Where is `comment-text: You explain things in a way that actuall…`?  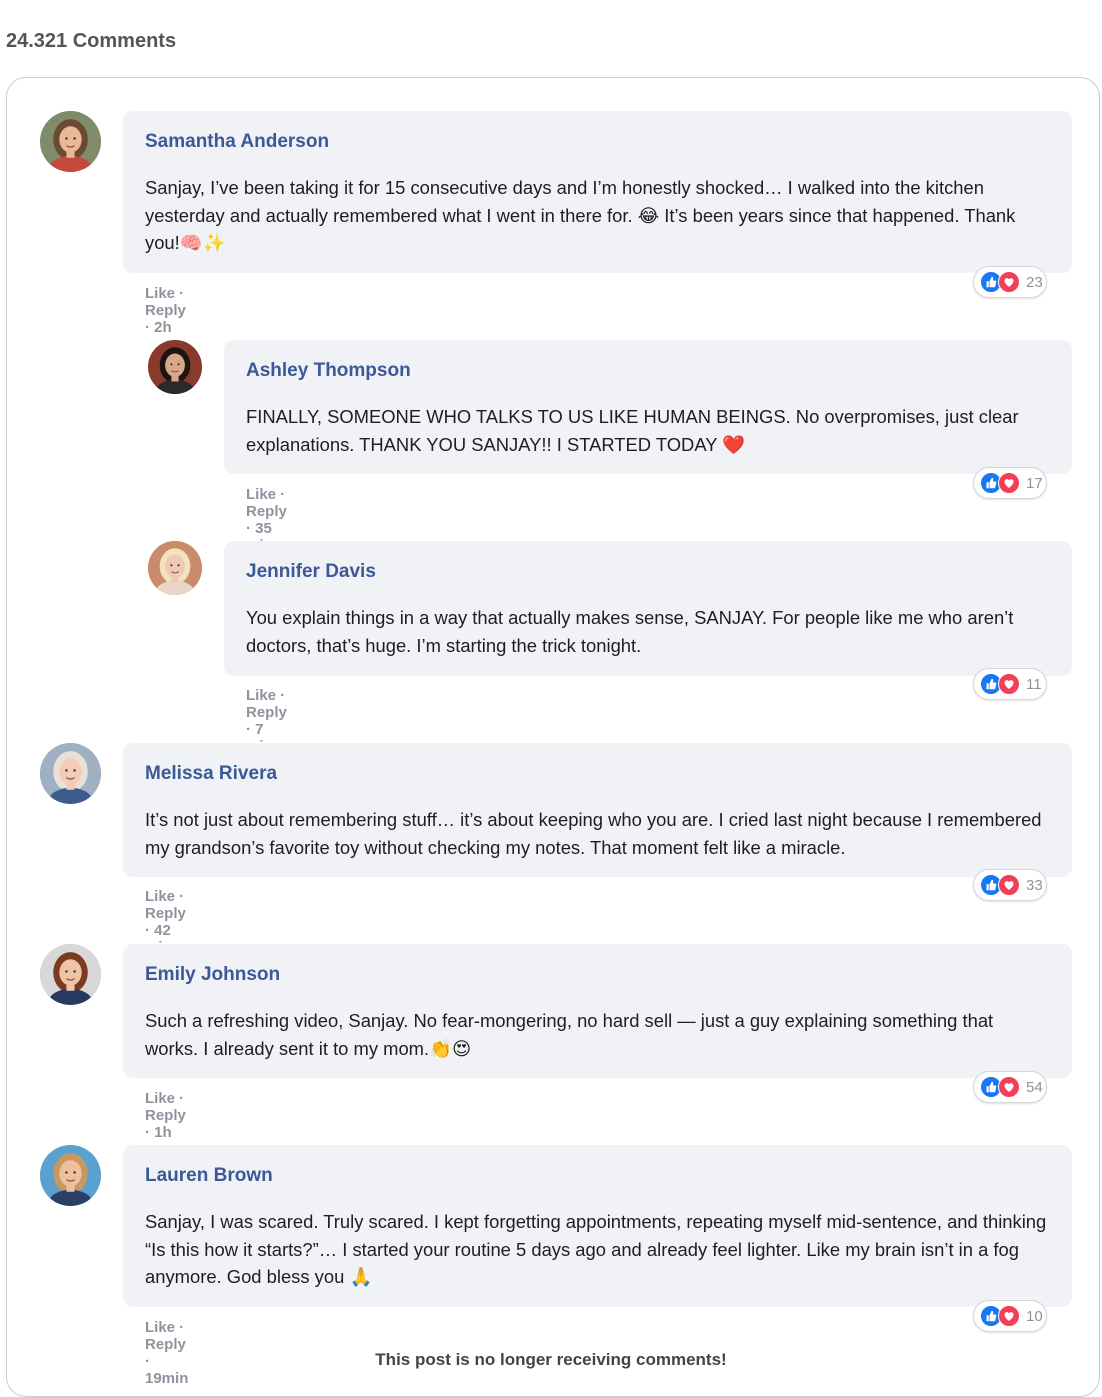
comment-text: You explain things in a way that actuall… is located at coordinates (630, 631).